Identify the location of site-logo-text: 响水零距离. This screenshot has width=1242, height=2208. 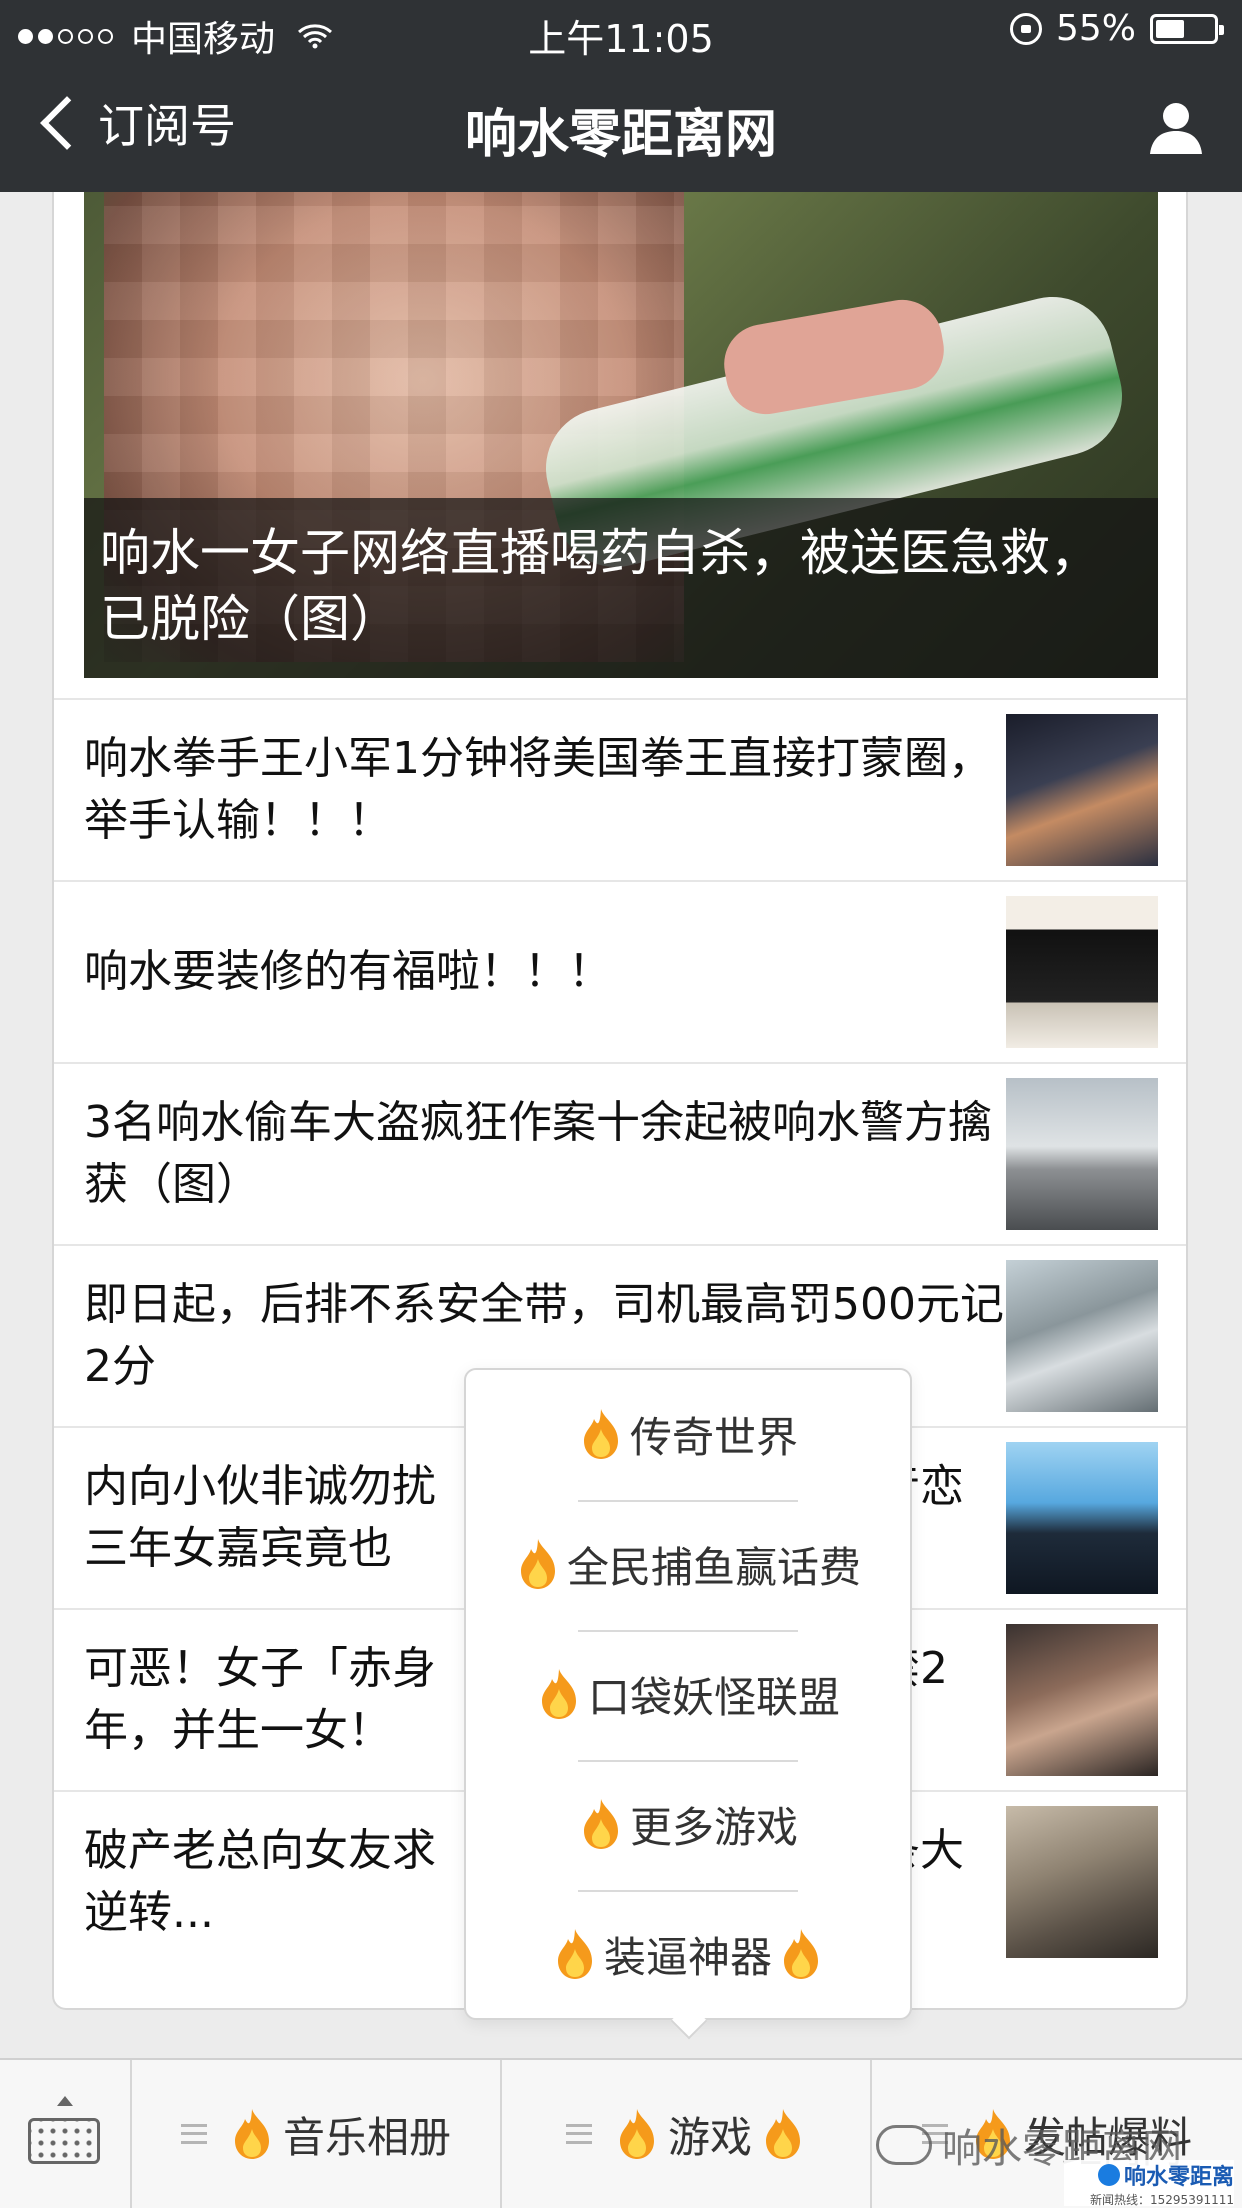
(1178, 2177).